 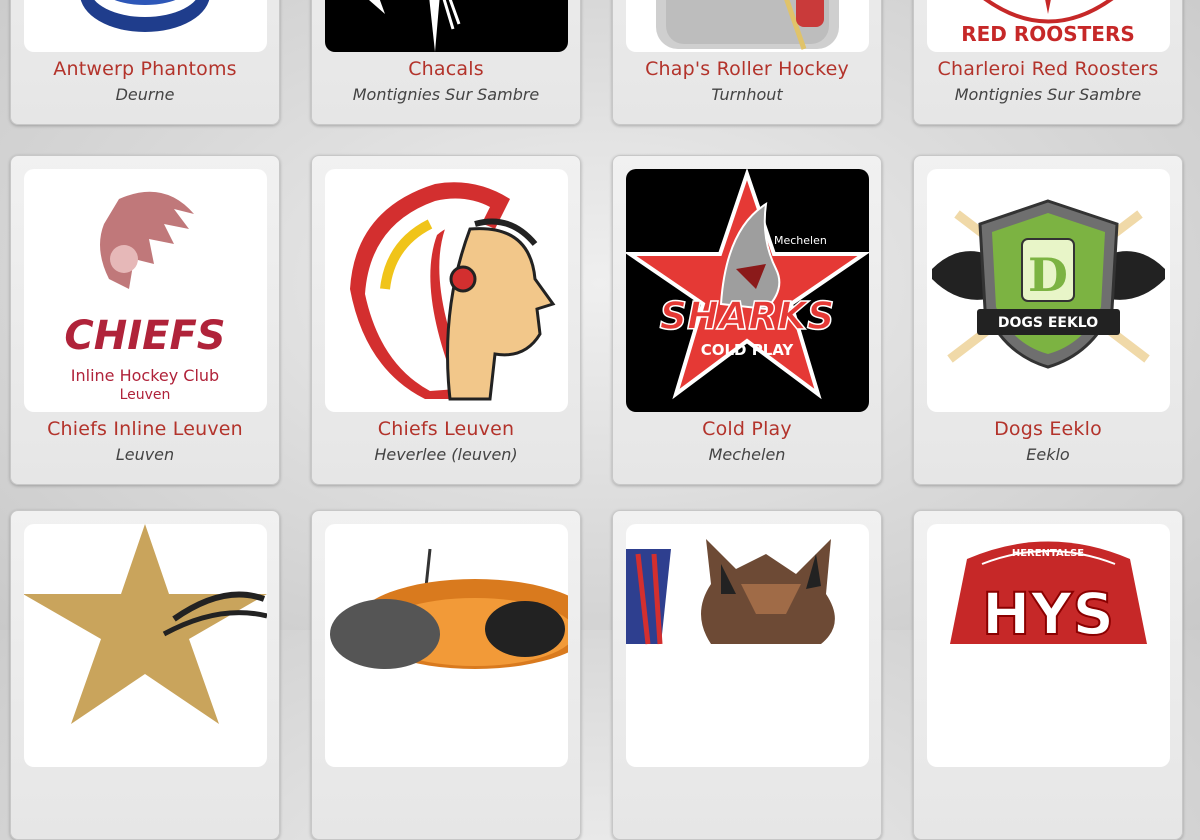 What do you see at coordinates (1048, 34) in the screenshot?
I see `roosters-logo-text: RED ROOSTERS` at bounding box center [1048, 34].